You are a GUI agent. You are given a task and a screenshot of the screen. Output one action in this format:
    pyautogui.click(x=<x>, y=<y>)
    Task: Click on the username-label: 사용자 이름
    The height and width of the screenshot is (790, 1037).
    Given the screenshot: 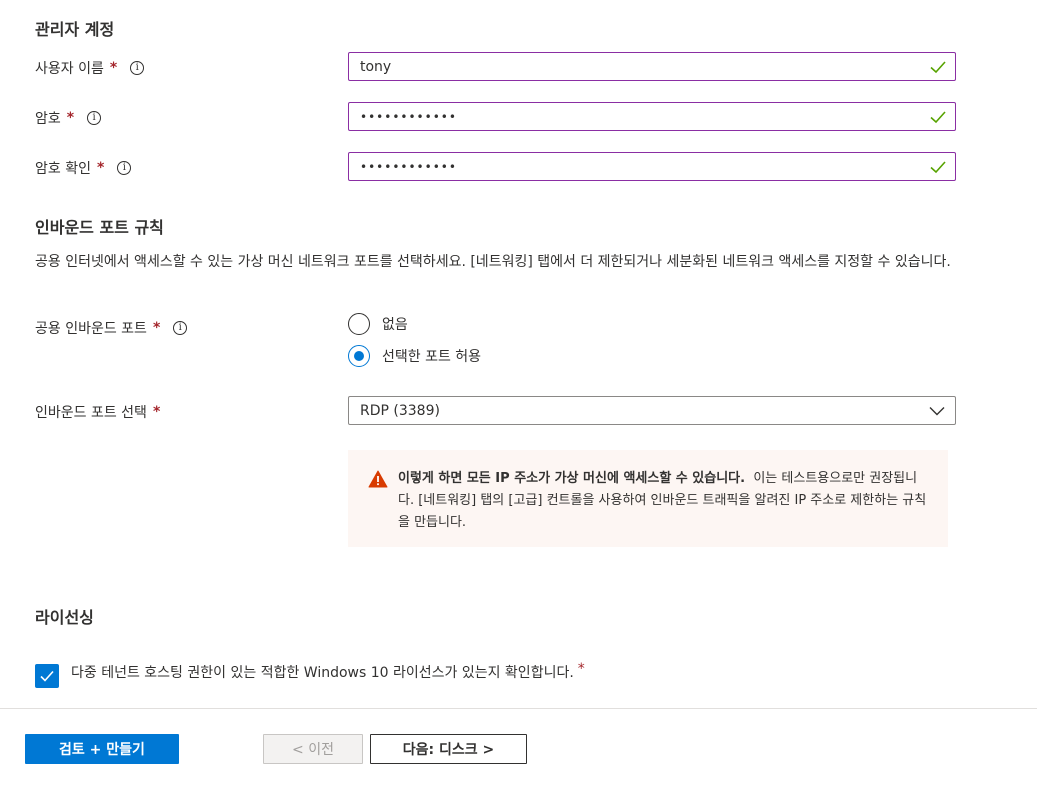 What is the action you would take?
    pyautogui.click(x=69, y=69)
    